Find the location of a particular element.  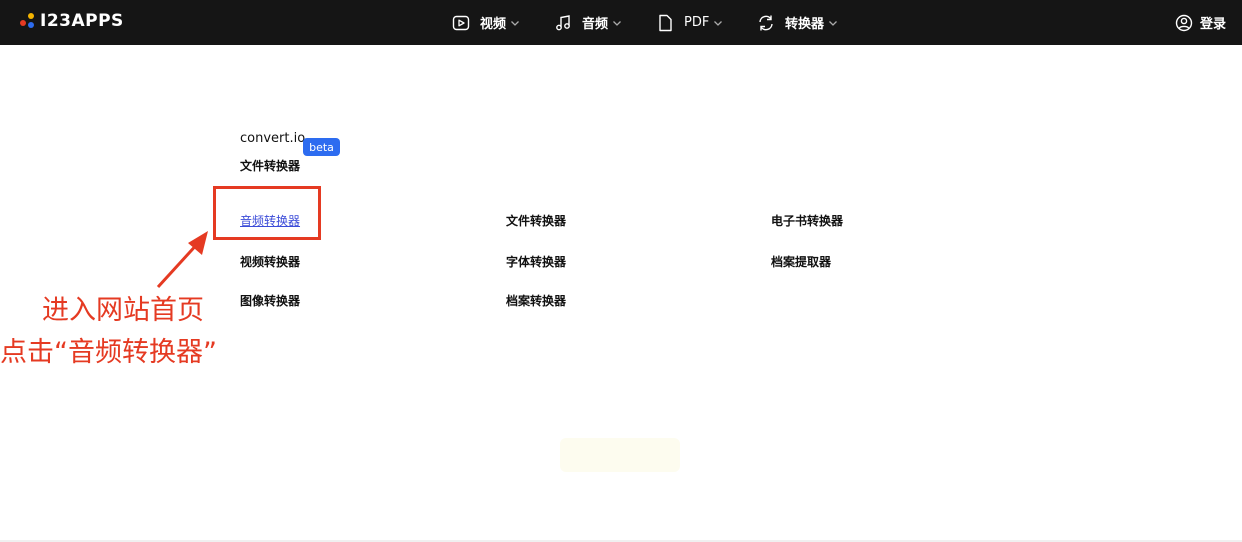

link-archive-extractor: 档案提取器 is located at coordinates (801, 261).